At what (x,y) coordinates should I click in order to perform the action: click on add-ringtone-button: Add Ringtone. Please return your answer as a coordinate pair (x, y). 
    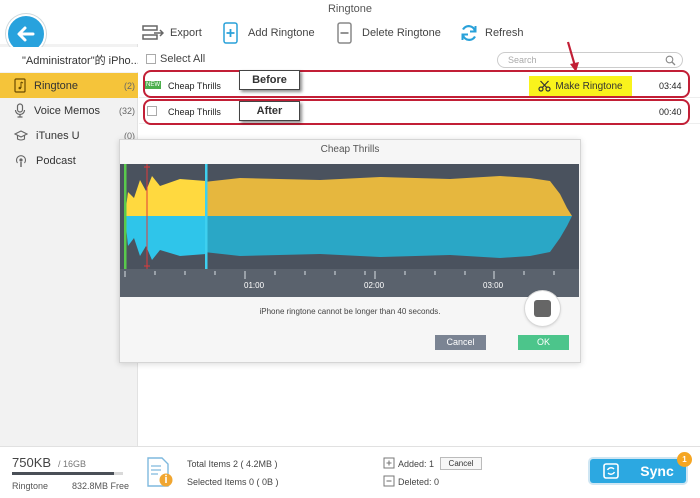
    Looking at the image, I should click on (268, 33).